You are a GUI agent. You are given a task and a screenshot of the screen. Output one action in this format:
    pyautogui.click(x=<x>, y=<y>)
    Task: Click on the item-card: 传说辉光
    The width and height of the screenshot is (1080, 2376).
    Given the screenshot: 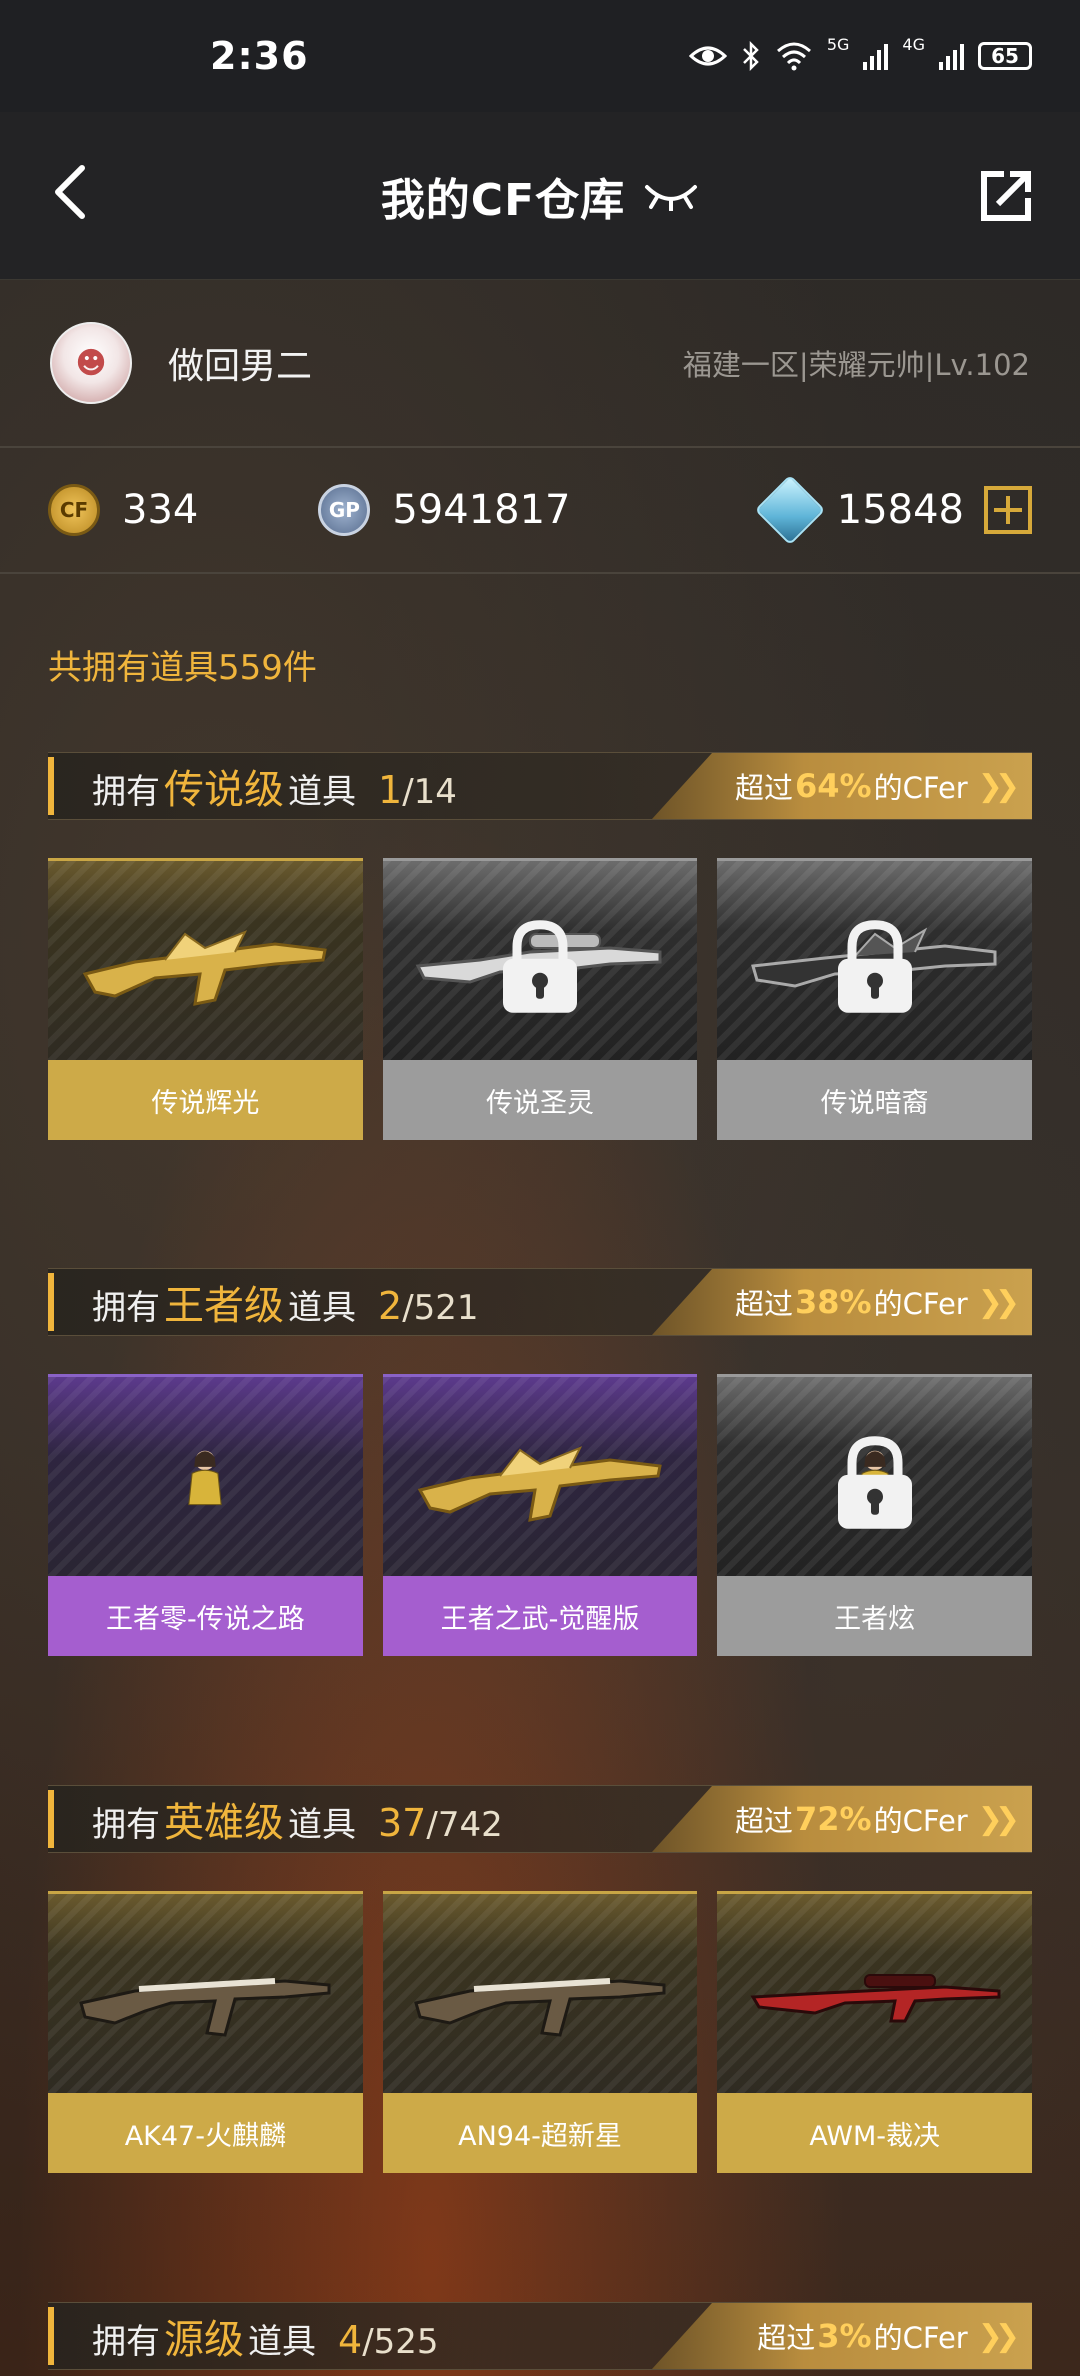 What is the action you would take?
    pyautogui.click(x=205, y=999)
    